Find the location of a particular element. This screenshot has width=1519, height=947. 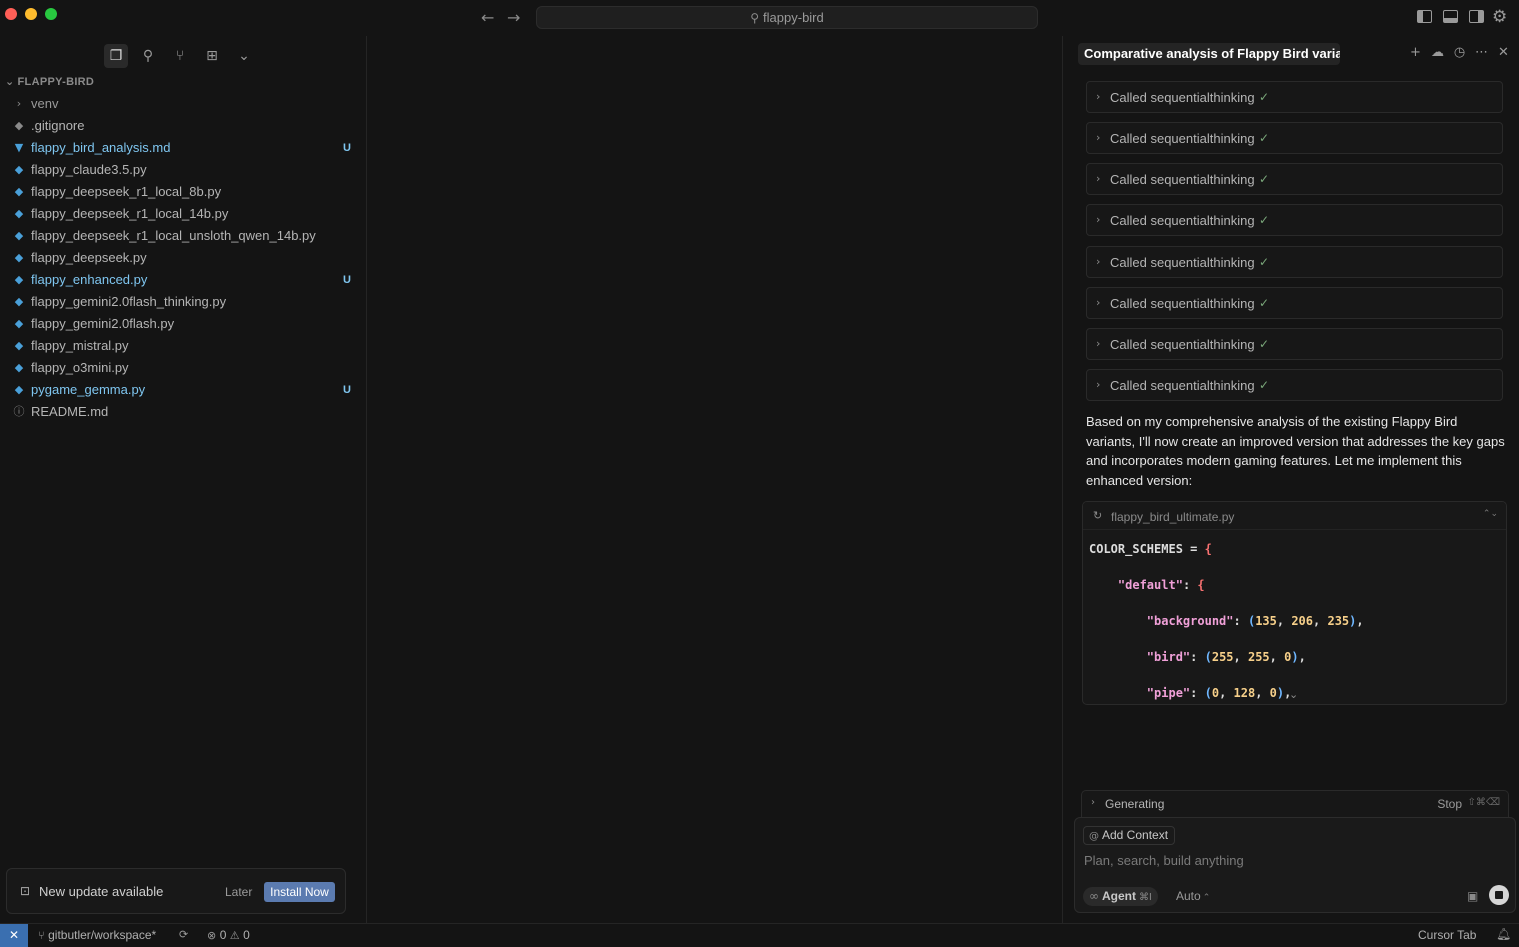

file-tree-item: ◆ flappy_enhanced.py U is located at coordinates (183, 280).